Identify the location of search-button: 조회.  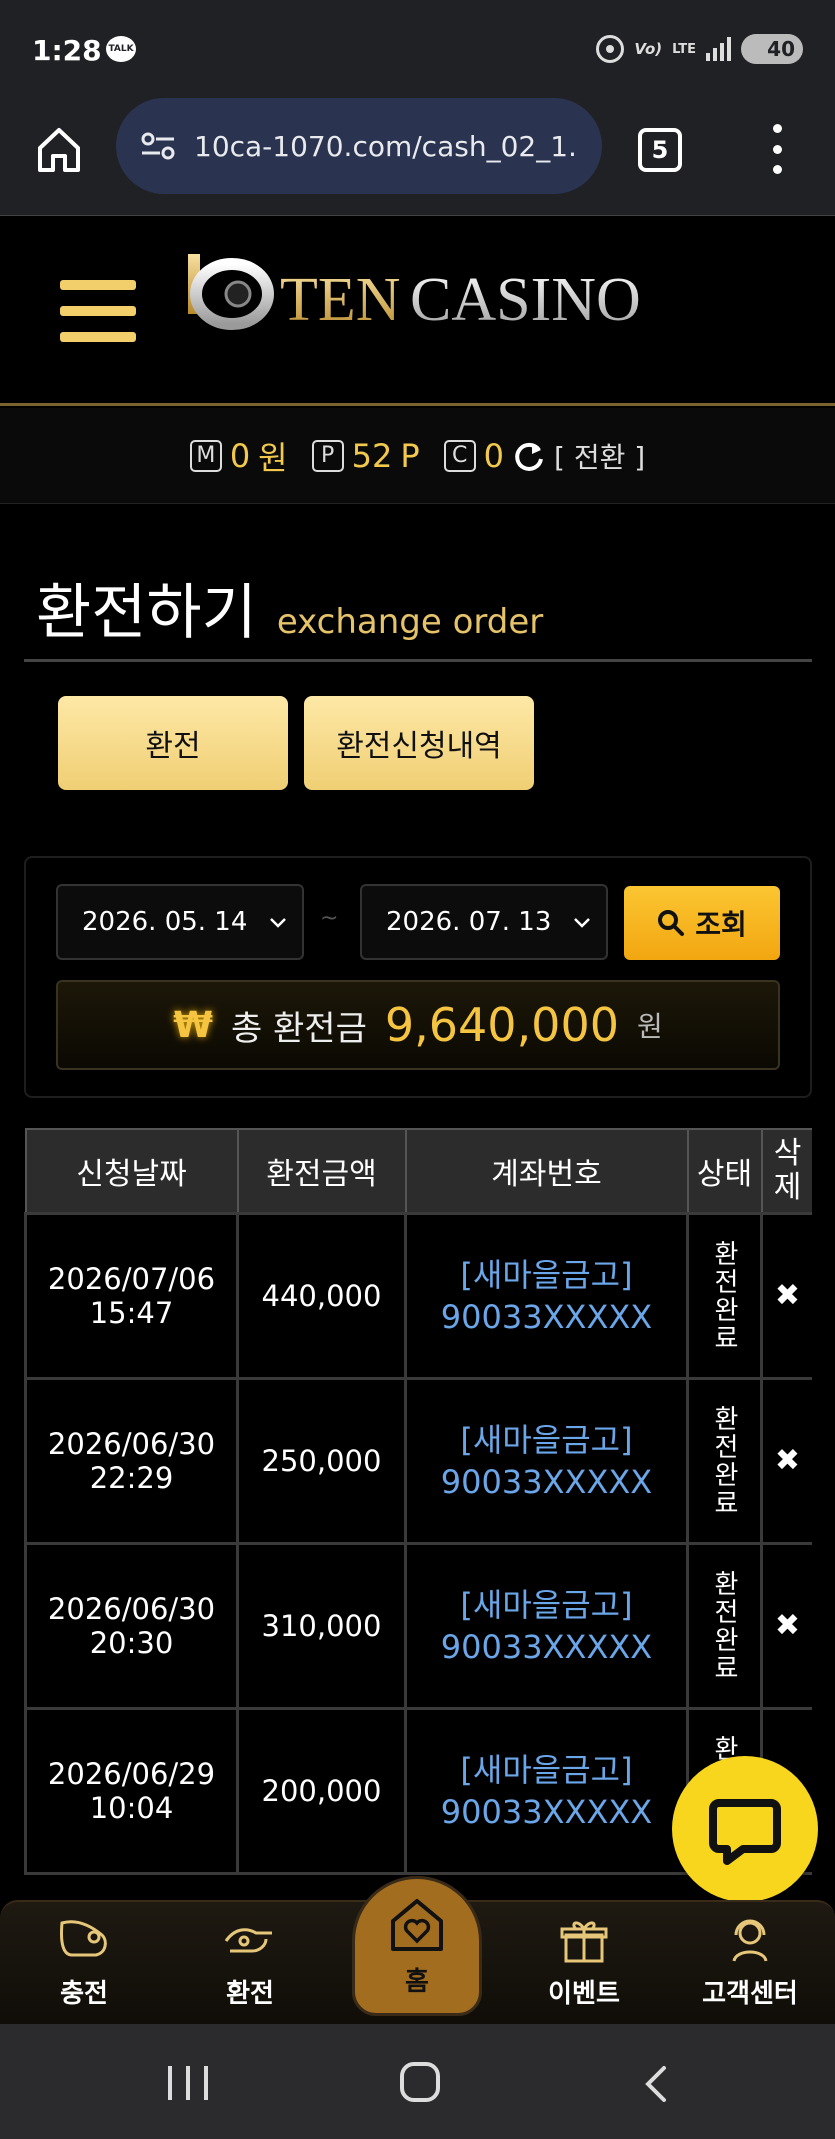
(702, 923).